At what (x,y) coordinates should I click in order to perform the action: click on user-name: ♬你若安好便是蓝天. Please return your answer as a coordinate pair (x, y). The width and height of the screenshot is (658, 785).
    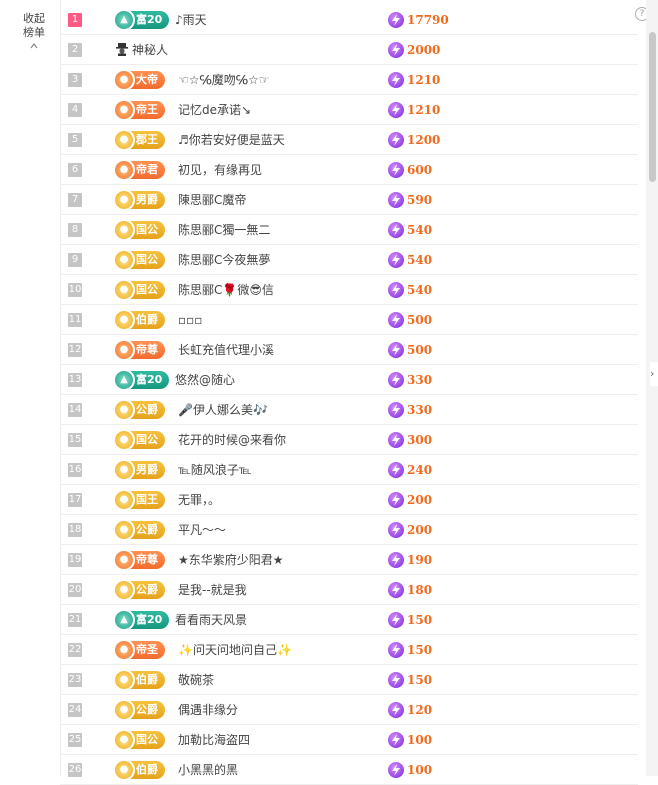
    Looking at the image, I should click on (231, 140).